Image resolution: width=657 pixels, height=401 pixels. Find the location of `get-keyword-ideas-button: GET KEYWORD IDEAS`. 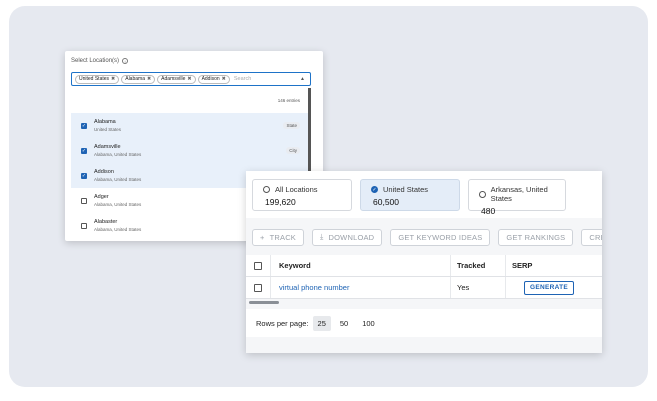

get-keyword-ideas-button: GET KEYWORD IDEAS is located at coordinates (440, 237).